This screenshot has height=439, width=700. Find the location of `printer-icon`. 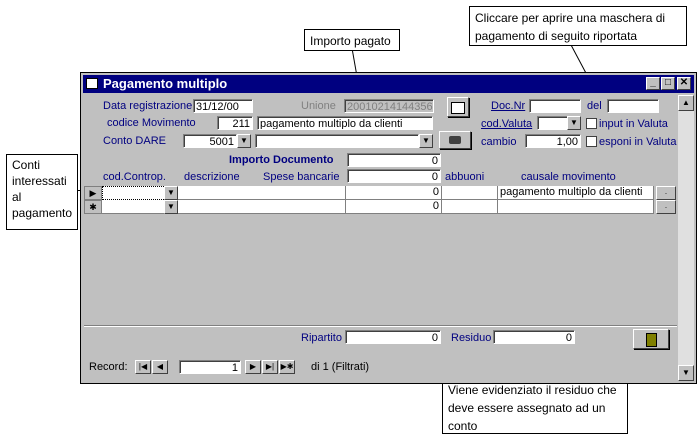

printer-icon is located at coordinates (458, 108).